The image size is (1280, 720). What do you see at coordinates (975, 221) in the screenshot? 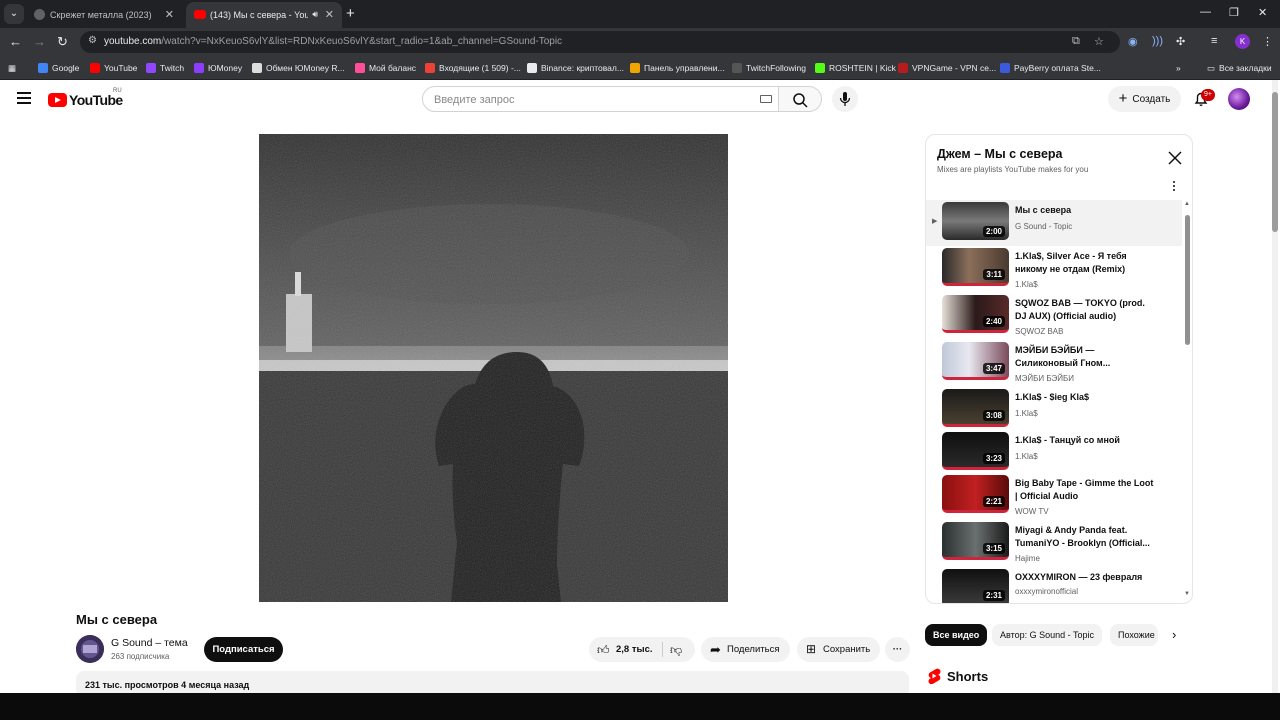
I see `thumbnail: 2:00` at bounding box center [975, 221].